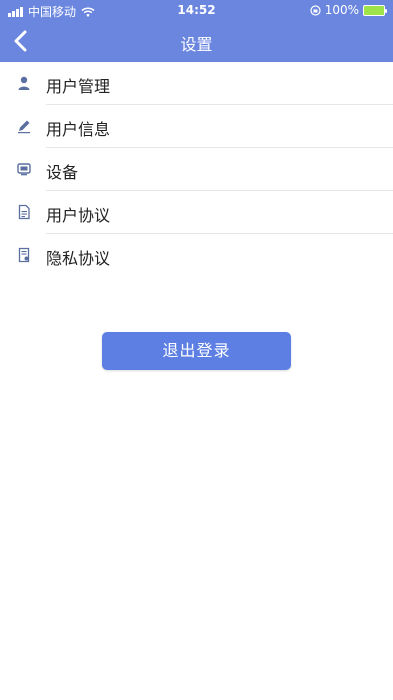  I want to click on document-icon, so click(24, 212).